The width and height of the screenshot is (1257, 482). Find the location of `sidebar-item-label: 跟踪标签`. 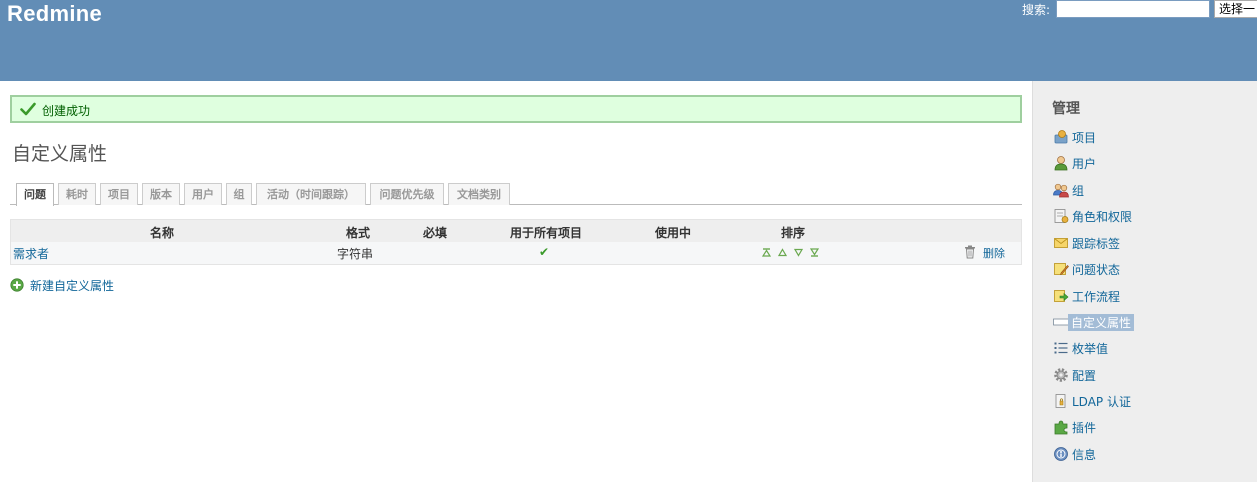

sidebar-item-label: 跟踪标签 is located at coordinates (1096, 243).